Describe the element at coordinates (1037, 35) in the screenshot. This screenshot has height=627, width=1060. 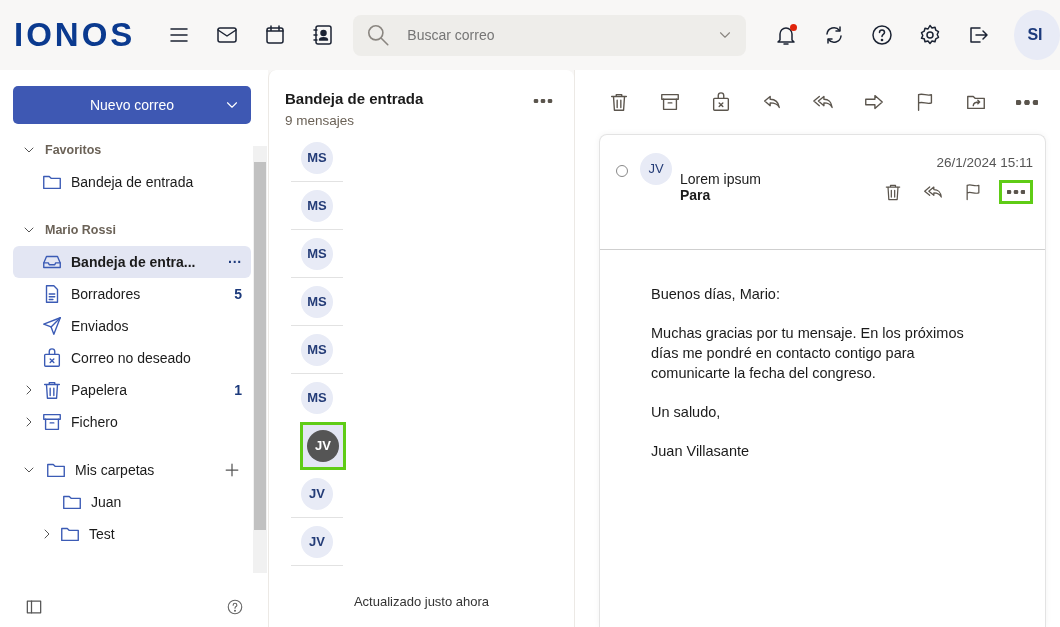
I see `user-avatar: SI` at that location.